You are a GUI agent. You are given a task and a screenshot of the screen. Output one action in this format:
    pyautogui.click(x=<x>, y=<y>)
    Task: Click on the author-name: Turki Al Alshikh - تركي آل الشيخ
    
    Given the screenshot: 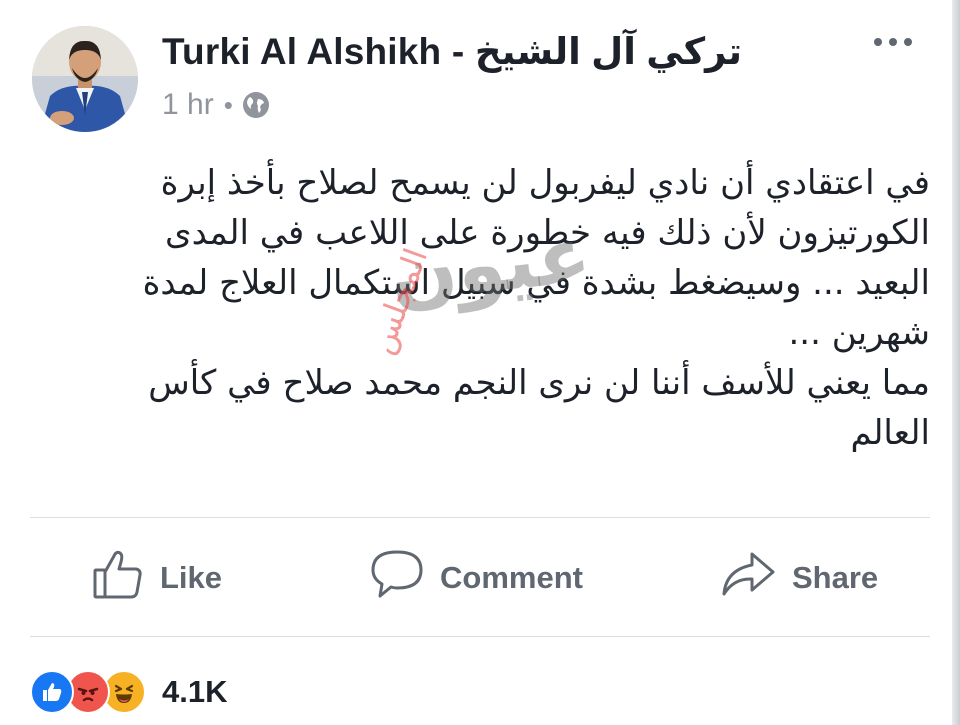 What is the action you would take?
    pyautogui.click(x=452, y=51)
    